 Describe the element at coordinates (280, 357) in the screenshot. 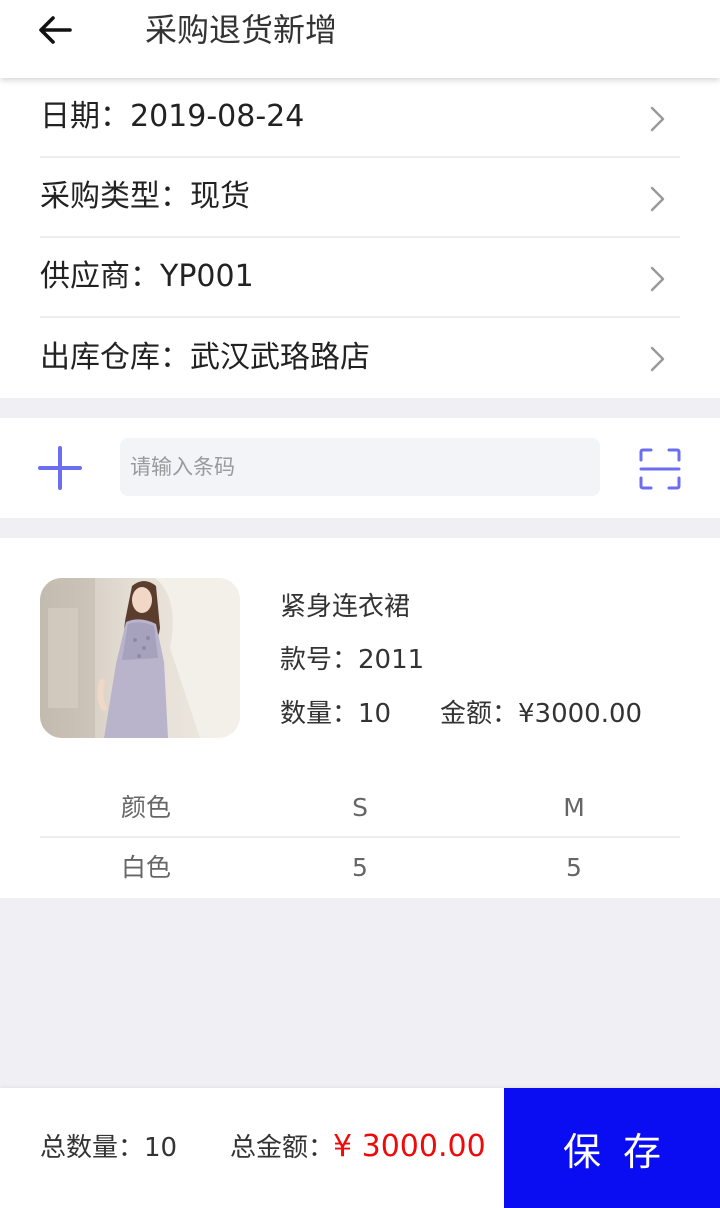

I see `warehouse-value: 武汉武珞路店` at that location.